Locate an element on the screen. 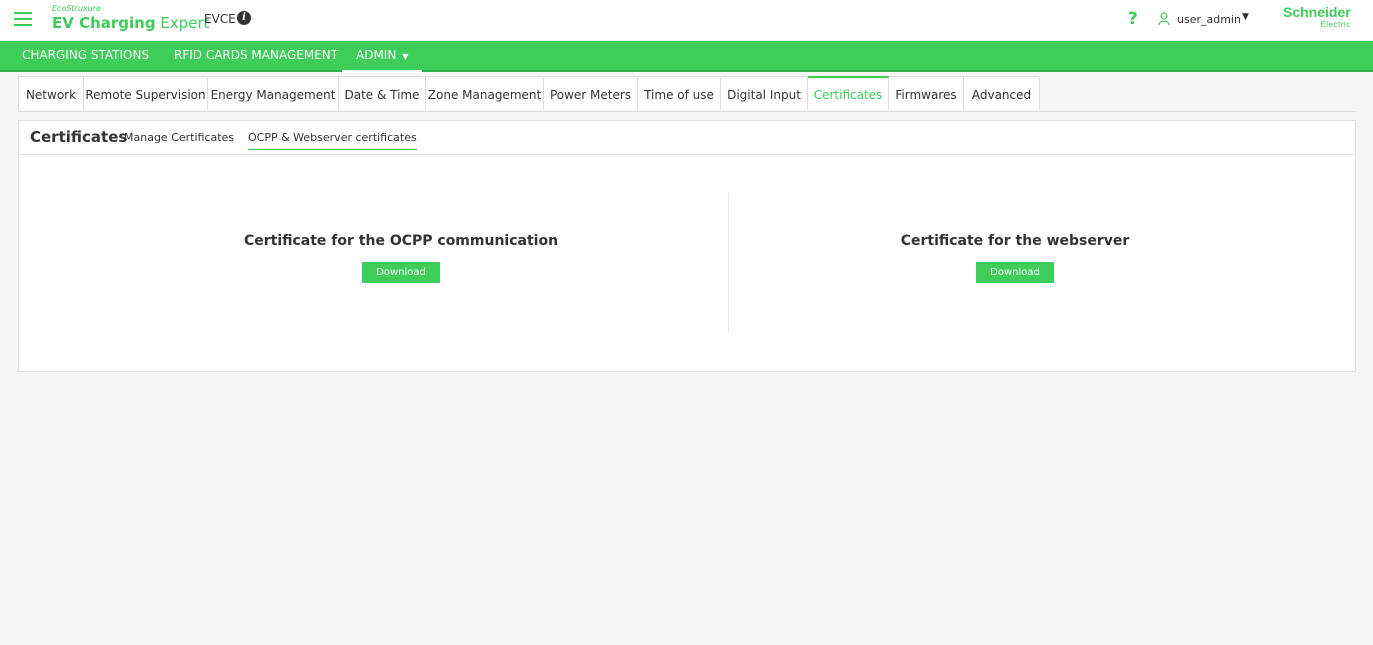 This screenshot has width=1373, height=645. brand-main: EV Charging Expert is located at coordinates (131, 23).